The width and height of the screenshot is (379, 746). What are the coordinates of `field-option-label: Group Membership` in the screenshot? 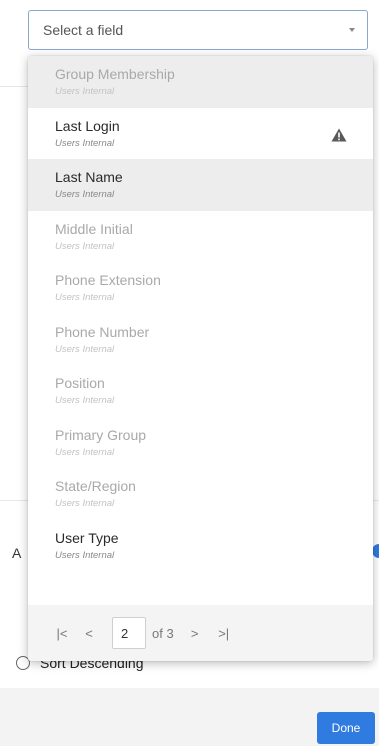 It's located at (115, 74).